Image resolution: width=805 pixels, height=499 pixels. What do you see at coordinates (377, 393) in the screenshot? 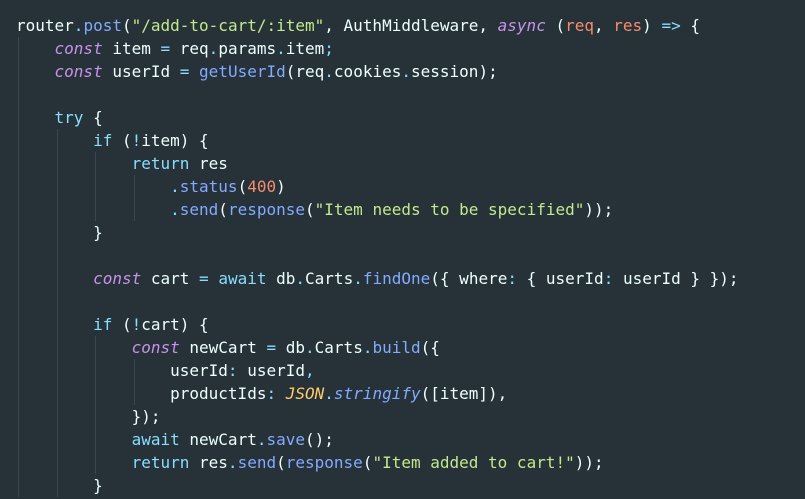
I see `code-line: productIds: JSON.stringify([item]),` at bounding box center [377, 393].